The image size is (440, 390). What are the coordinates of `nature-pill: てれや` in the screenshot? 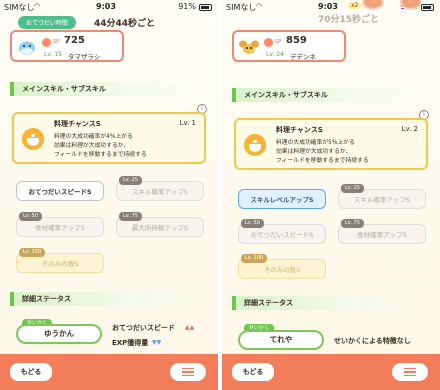 It's located at (281, 340).